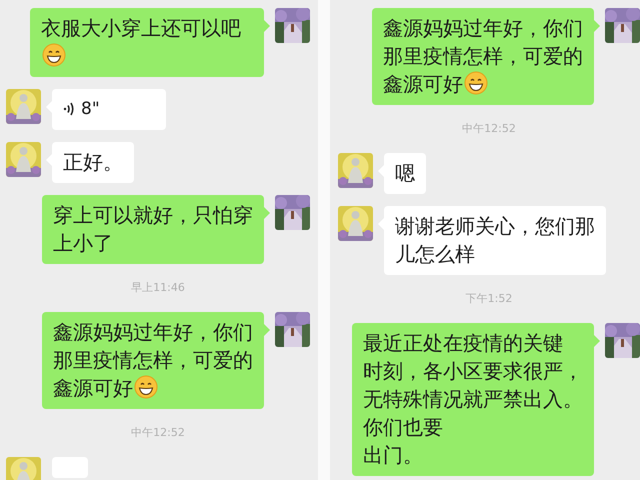 This screenshot has width=640, height=480. Describe the element at coordinates (158, 288) in the screenshot. I see `timestamp: 早上11:46` at that location.